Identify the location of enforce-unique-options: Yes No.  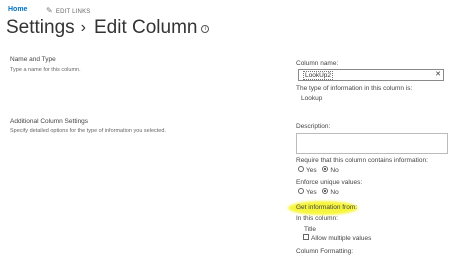
(318, 192).